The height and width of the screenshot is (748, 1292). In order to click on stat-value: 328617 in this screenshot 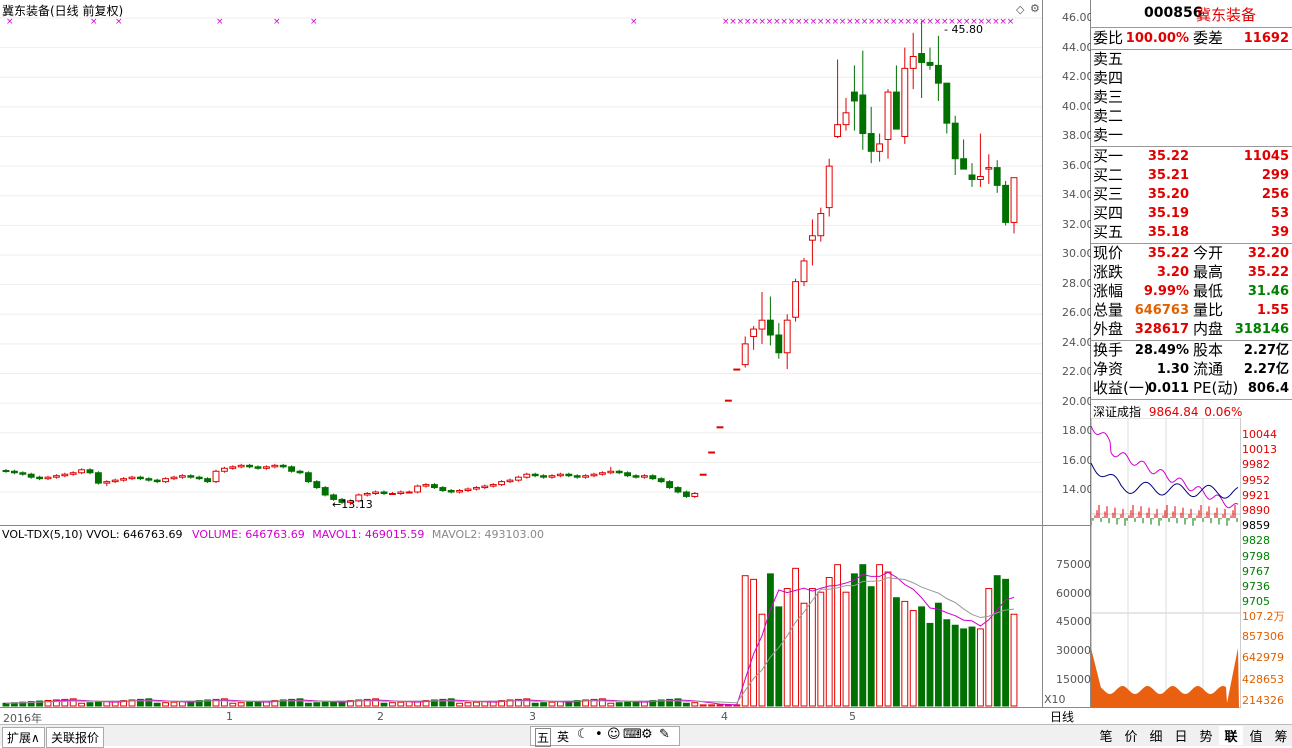, I will do `click(1161, 329)`.